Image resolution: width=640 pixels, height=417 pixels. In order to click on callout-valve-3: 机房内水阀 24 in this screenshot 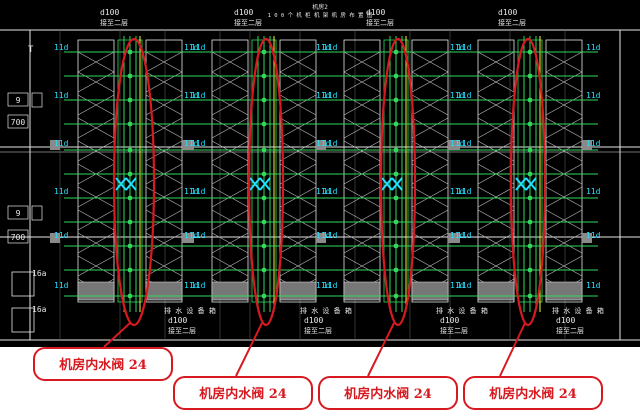, I will do `click(388, 393)`.